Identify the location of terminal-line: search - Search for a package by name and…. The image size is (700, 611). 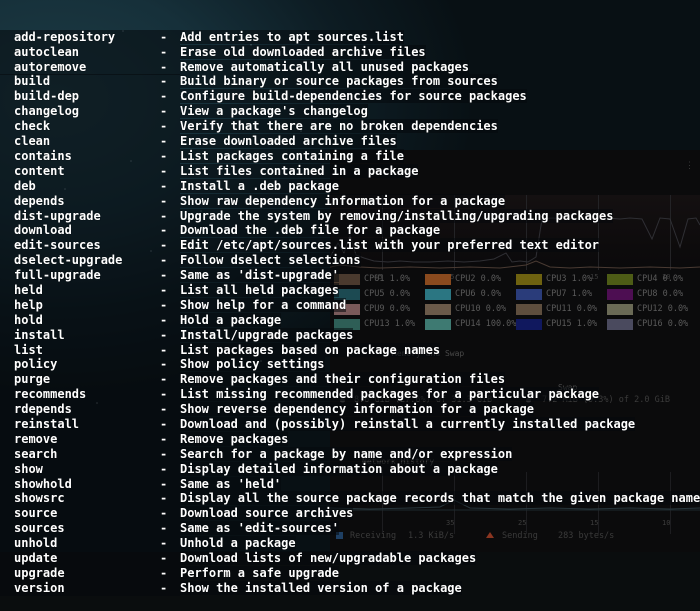
(350, 454).